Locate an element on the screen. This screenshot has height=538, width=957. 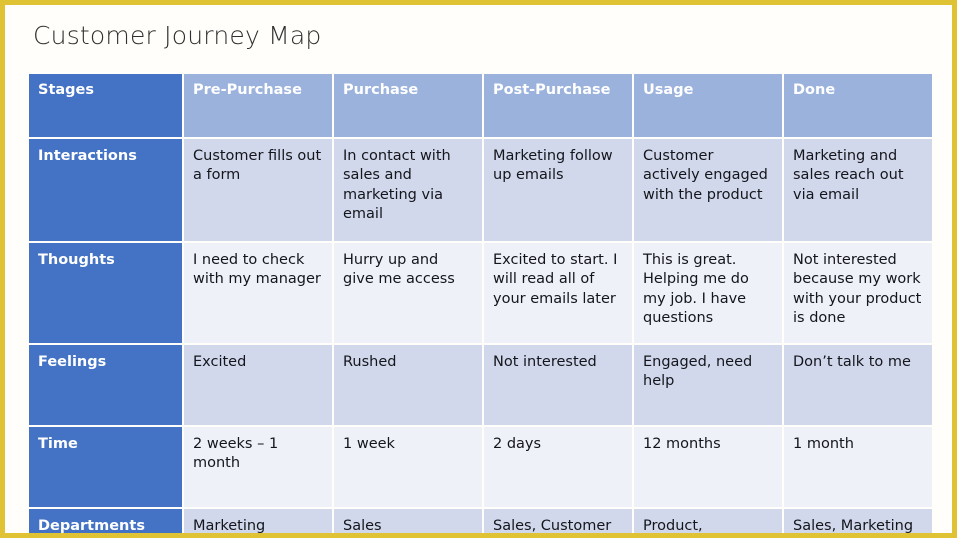
cell-time-done: 1 month is located at coordinates (858, 467).